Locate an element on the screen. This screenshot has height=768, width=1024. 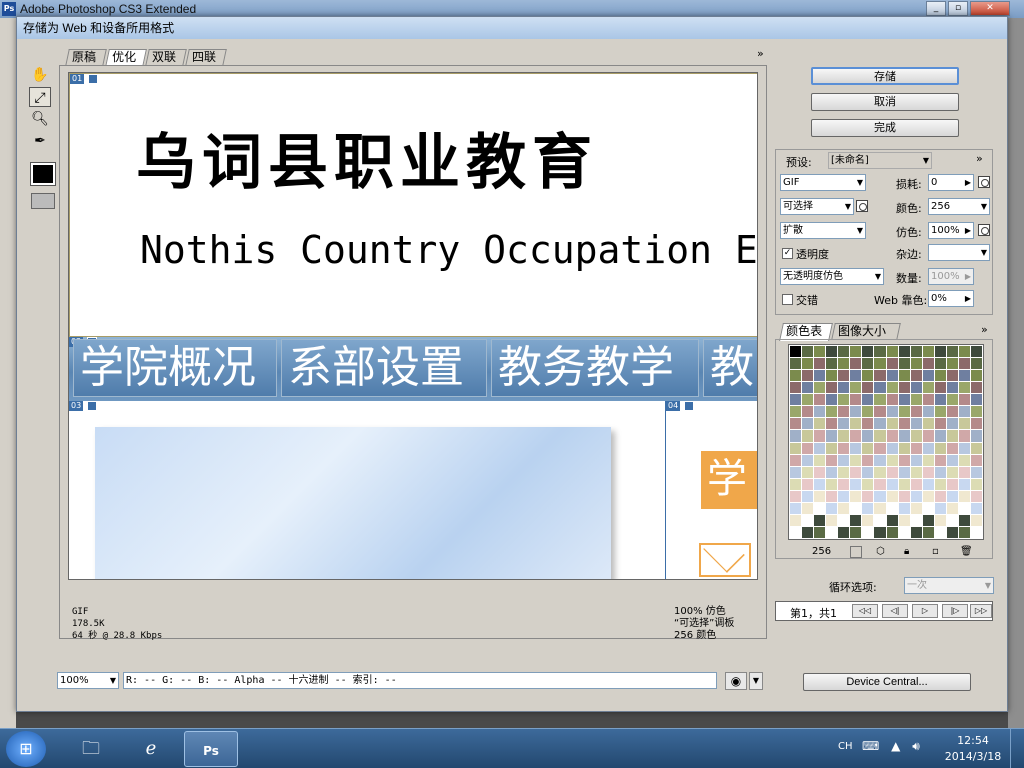
chevron-down-icon: ▼ is located at coordinates (756, 681).